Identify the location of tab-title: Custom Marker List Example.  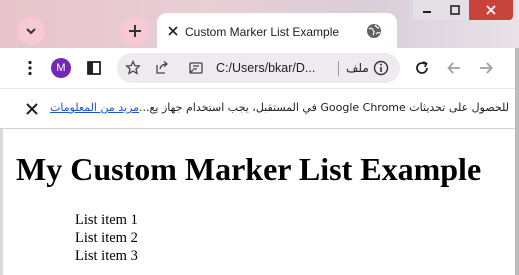
(262, 32).